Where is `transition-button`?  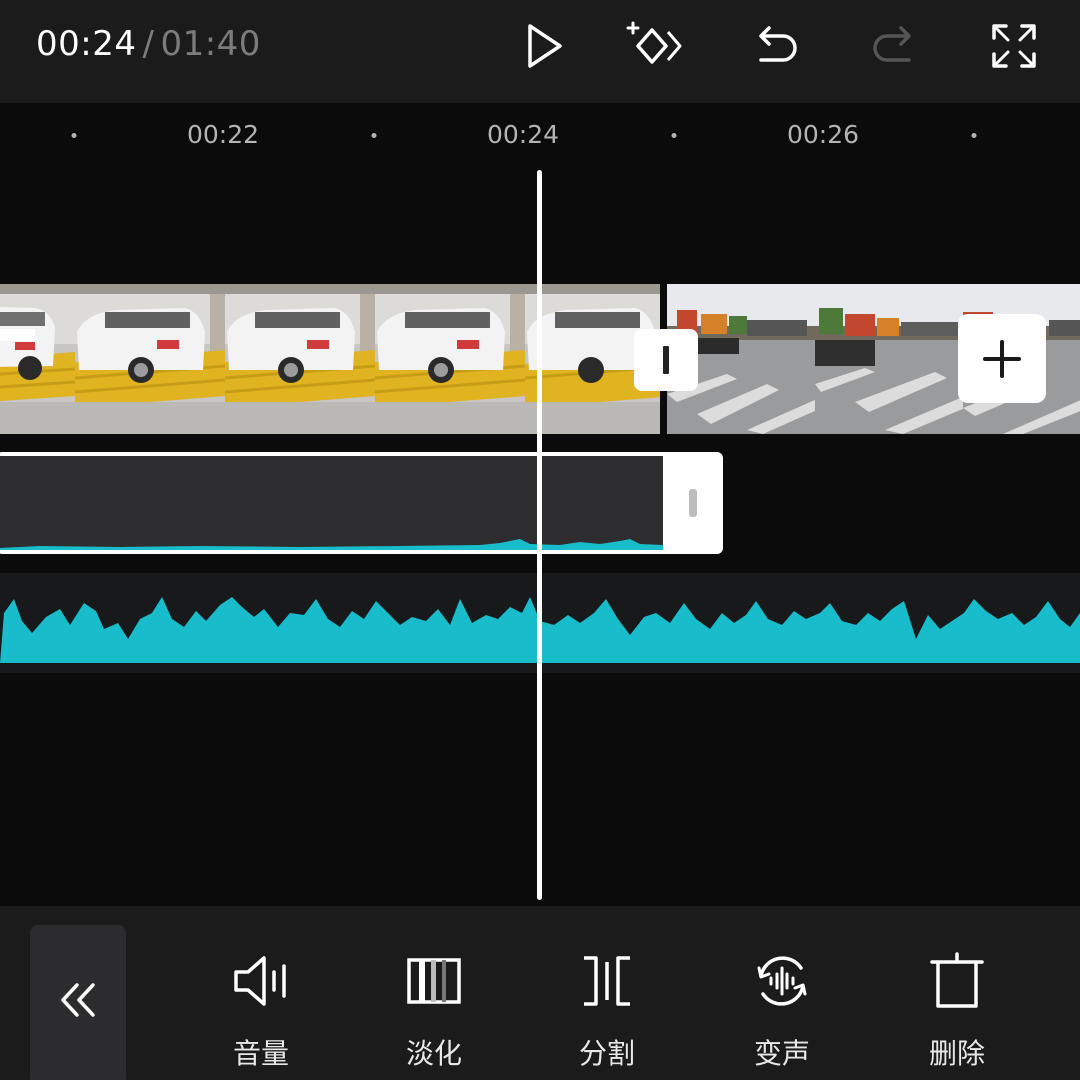
transition-button is located at coordinates (666, 360).